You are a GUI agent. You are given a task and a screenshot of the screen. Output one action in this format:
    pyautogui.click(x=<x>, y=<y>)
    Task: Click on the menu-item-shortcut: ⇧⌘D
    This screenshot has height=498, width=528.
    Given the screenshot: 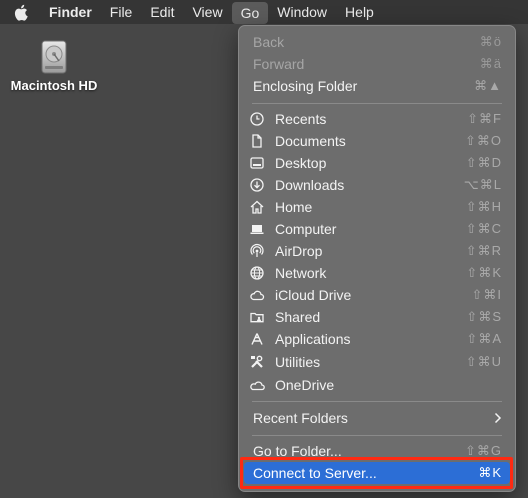 What is the action you would take?
    pyautogui.click(x=483, y=162)
    